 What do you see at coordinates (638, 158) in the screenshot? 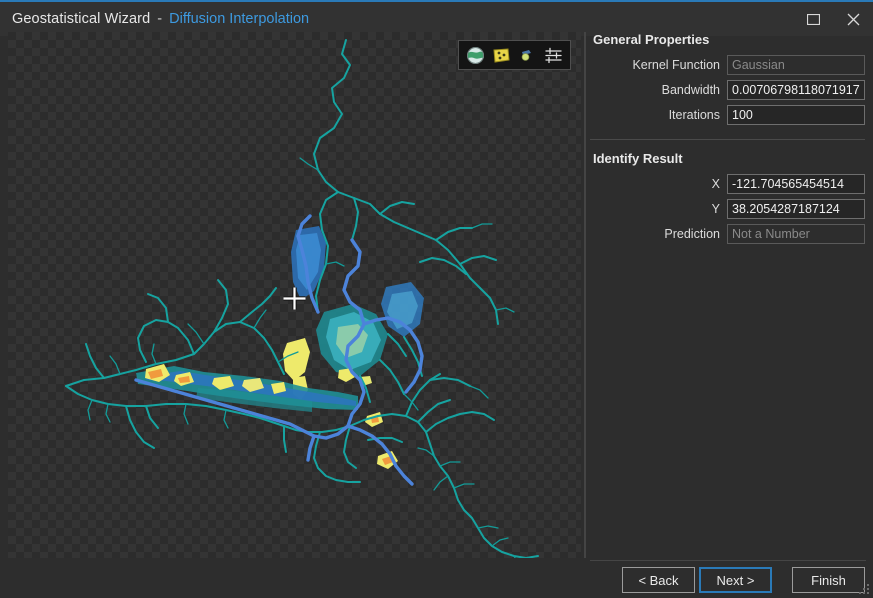
I see `identify-result-title: Identify Result` at bounding box center [638, 158].